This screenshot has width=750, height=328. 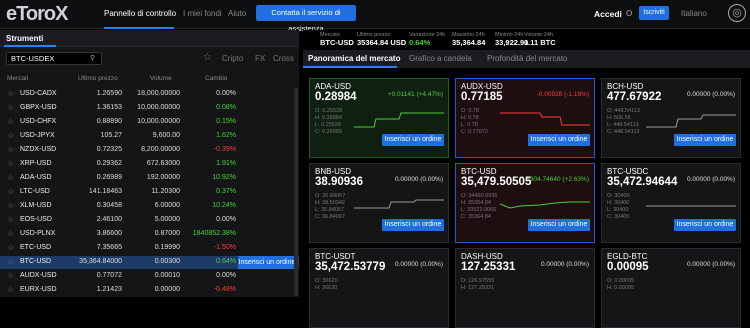 I want to click on tab-market-overview: Panoramica del mercato, so click(x=354, y=58).